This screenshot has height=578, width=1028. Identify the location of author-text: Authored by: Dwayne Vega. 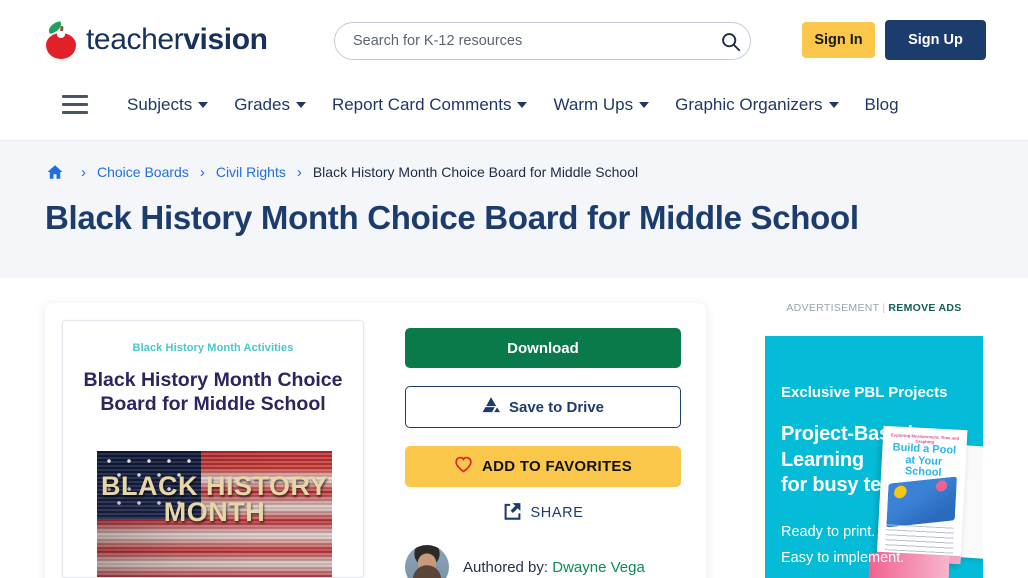
(554, 567).